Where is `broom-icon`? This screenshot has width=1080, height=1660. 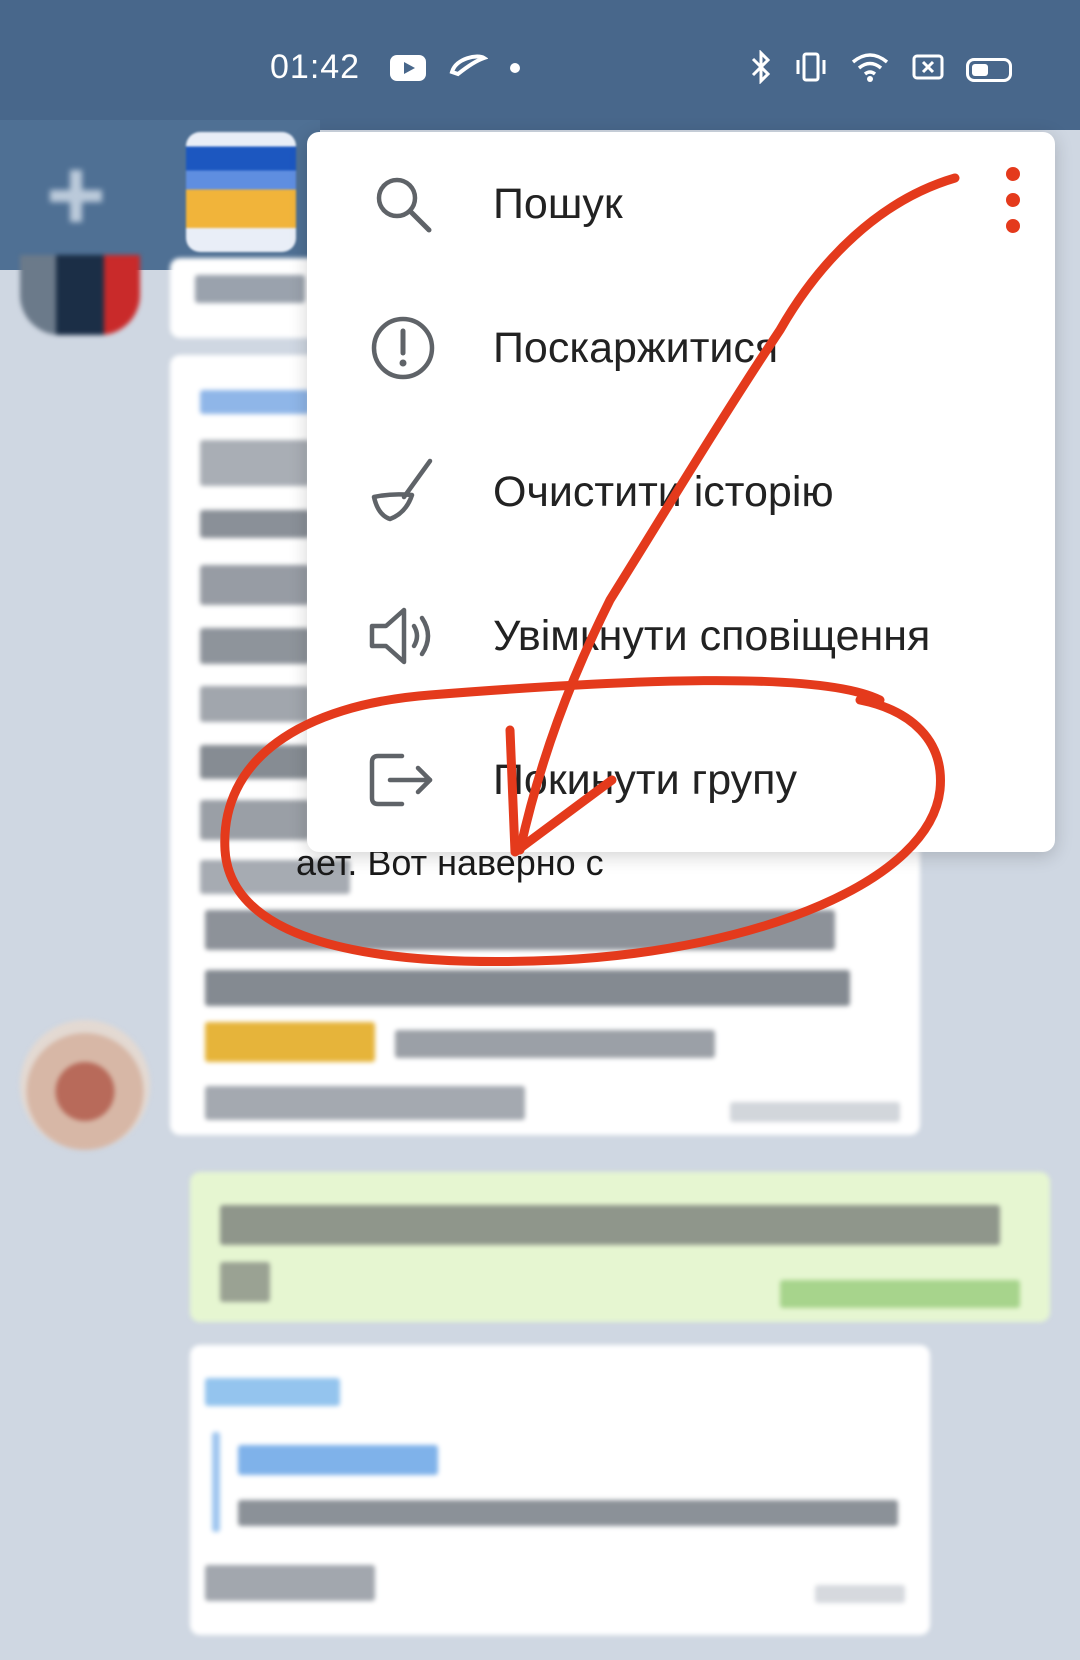 broom-icon is located at coordinates (403, 492).